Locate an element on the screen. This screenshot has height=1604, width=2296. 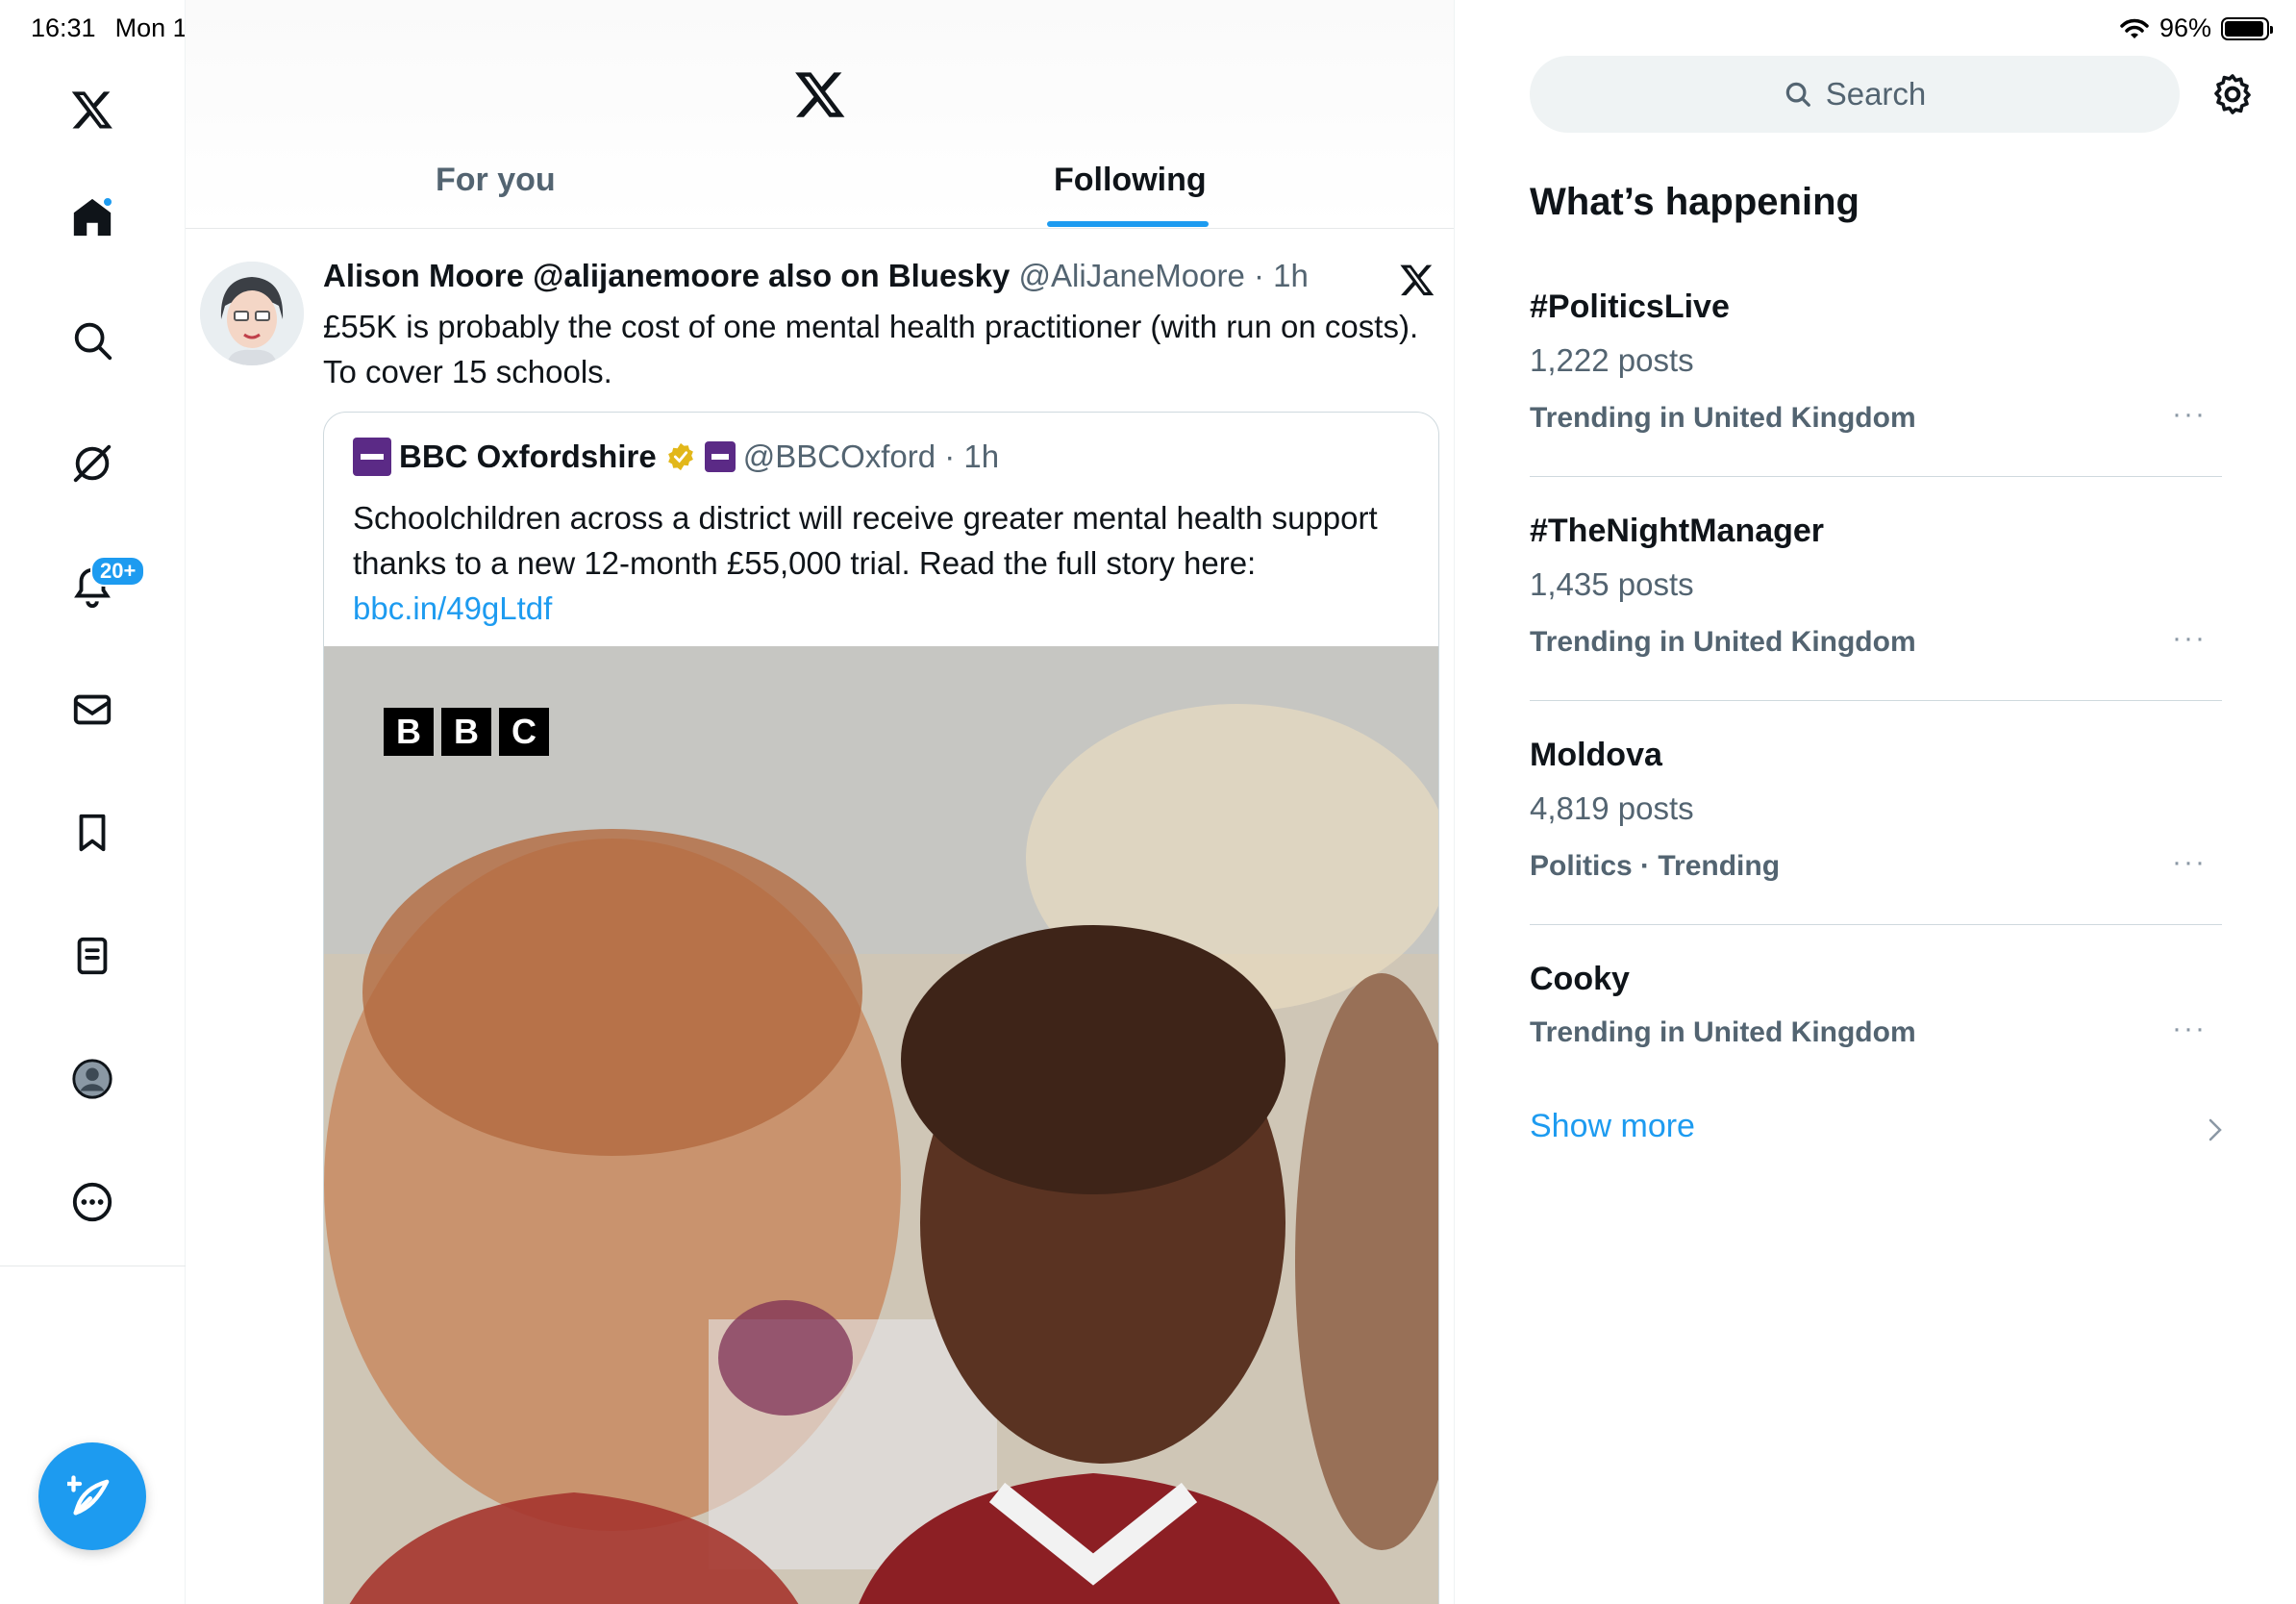
story-link: bbc.in/49gLtdf is located at coordinates (452, 608).